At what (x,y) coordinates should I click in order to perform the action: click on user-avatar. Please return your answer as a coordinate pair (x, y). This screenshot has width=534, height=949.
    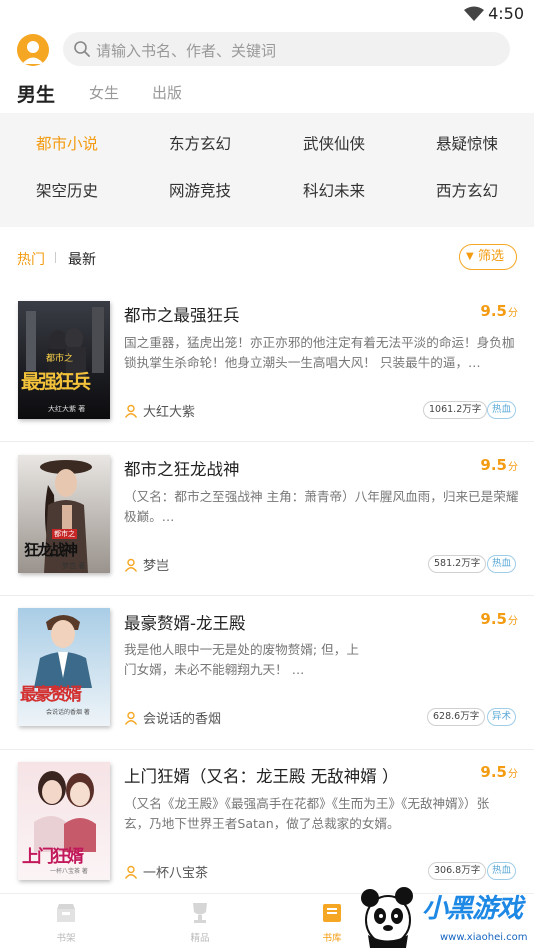
    Looking at the image, I should click on (33, 50).